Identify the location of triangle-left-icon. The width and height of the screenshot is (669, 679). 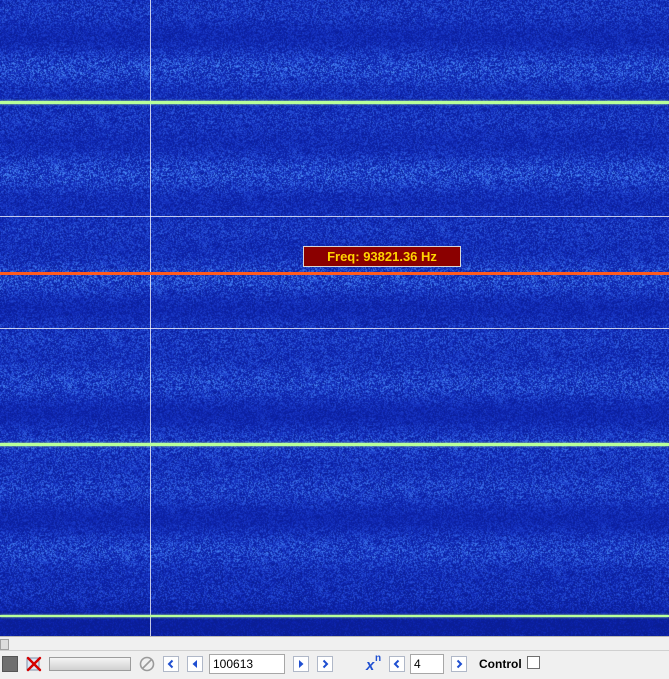
(194, 664).